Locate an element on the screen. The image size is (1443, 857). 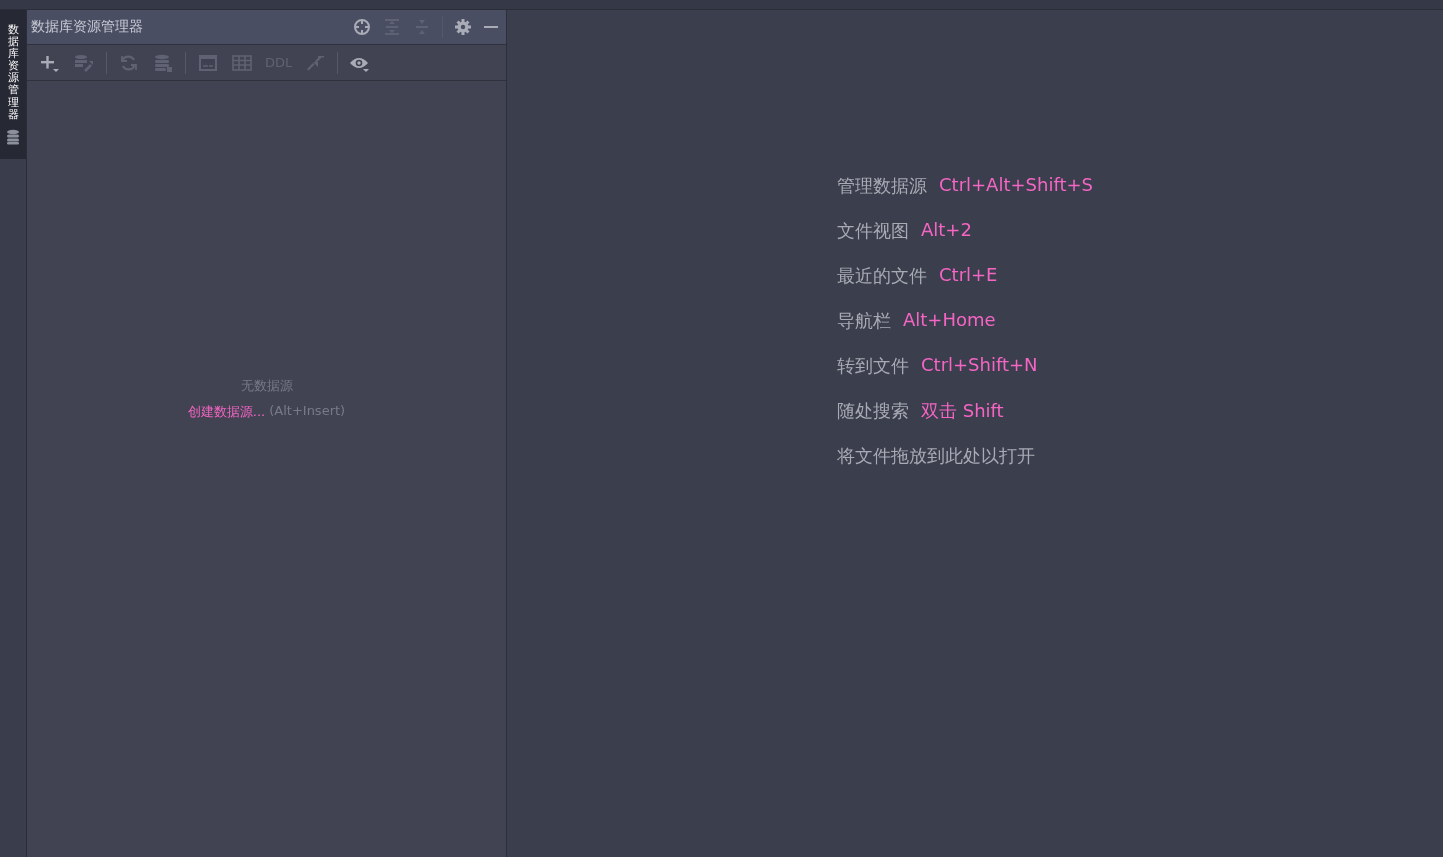
hint-shortcut: 双击 Shift is located at coordinates (962, 411).